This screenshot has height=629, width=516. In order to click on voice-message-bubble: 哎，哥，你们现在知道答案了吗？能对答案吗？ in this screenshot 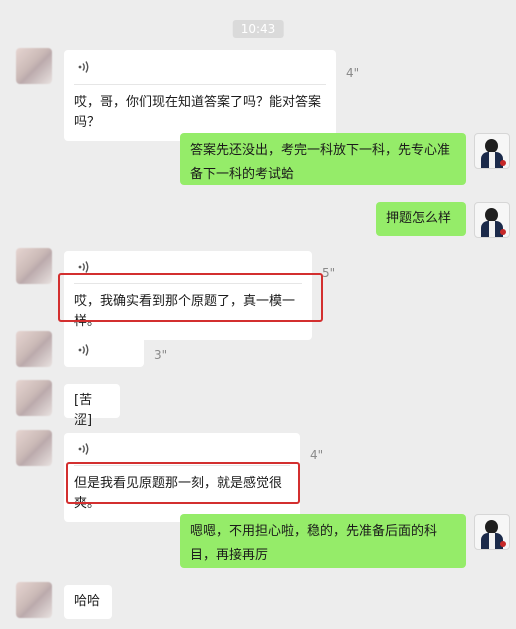, I will do `click(200, 95)`.